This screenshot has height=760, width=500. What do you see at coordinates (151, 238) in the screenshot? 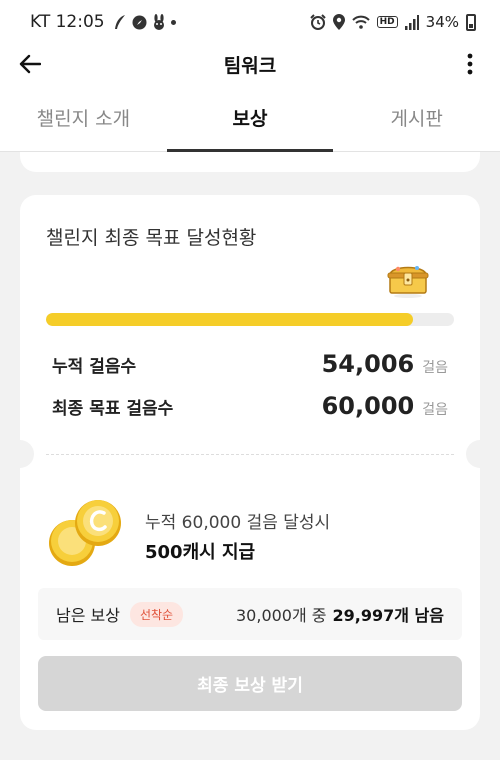
I see `goal-card-title: 챌린지 최종 목표 달성현황` at bounding box center [151, 238].